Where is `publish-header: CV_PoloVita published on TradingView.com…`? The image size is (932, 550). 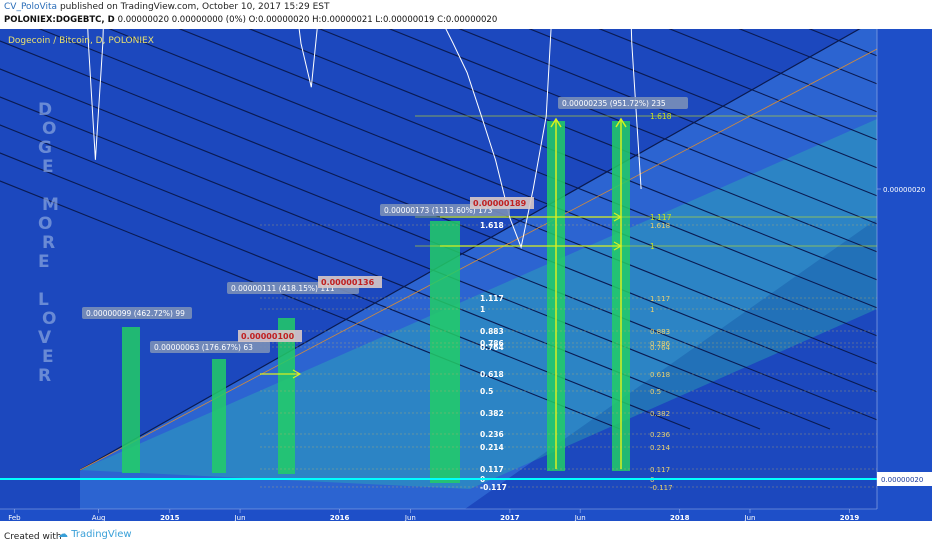
publish-header: CV_PoloVita published on TradingView.com… is located at coordinates (167, 7).